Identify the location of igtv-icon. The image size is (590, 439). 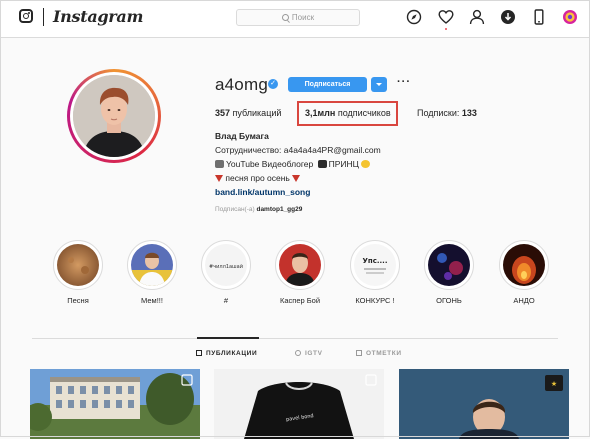
(298, 353).